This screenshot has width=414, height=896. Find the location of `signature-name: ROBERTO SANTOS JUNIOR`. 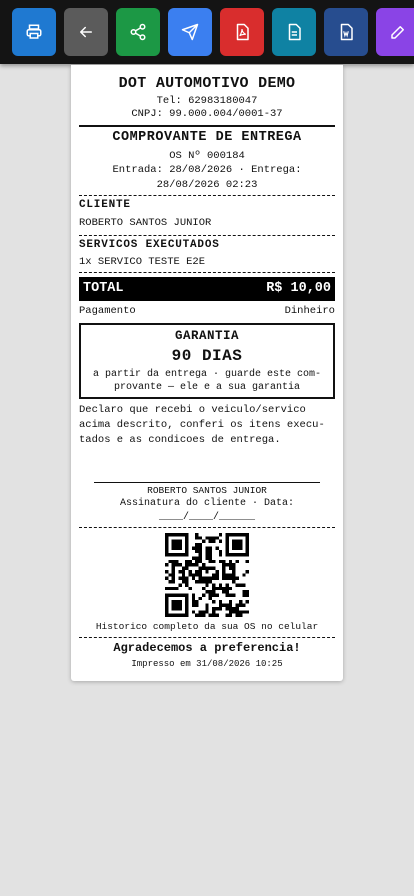

signature-name: ROBERTO SANTOS JUNIOR is located at coordinates (207, 490).